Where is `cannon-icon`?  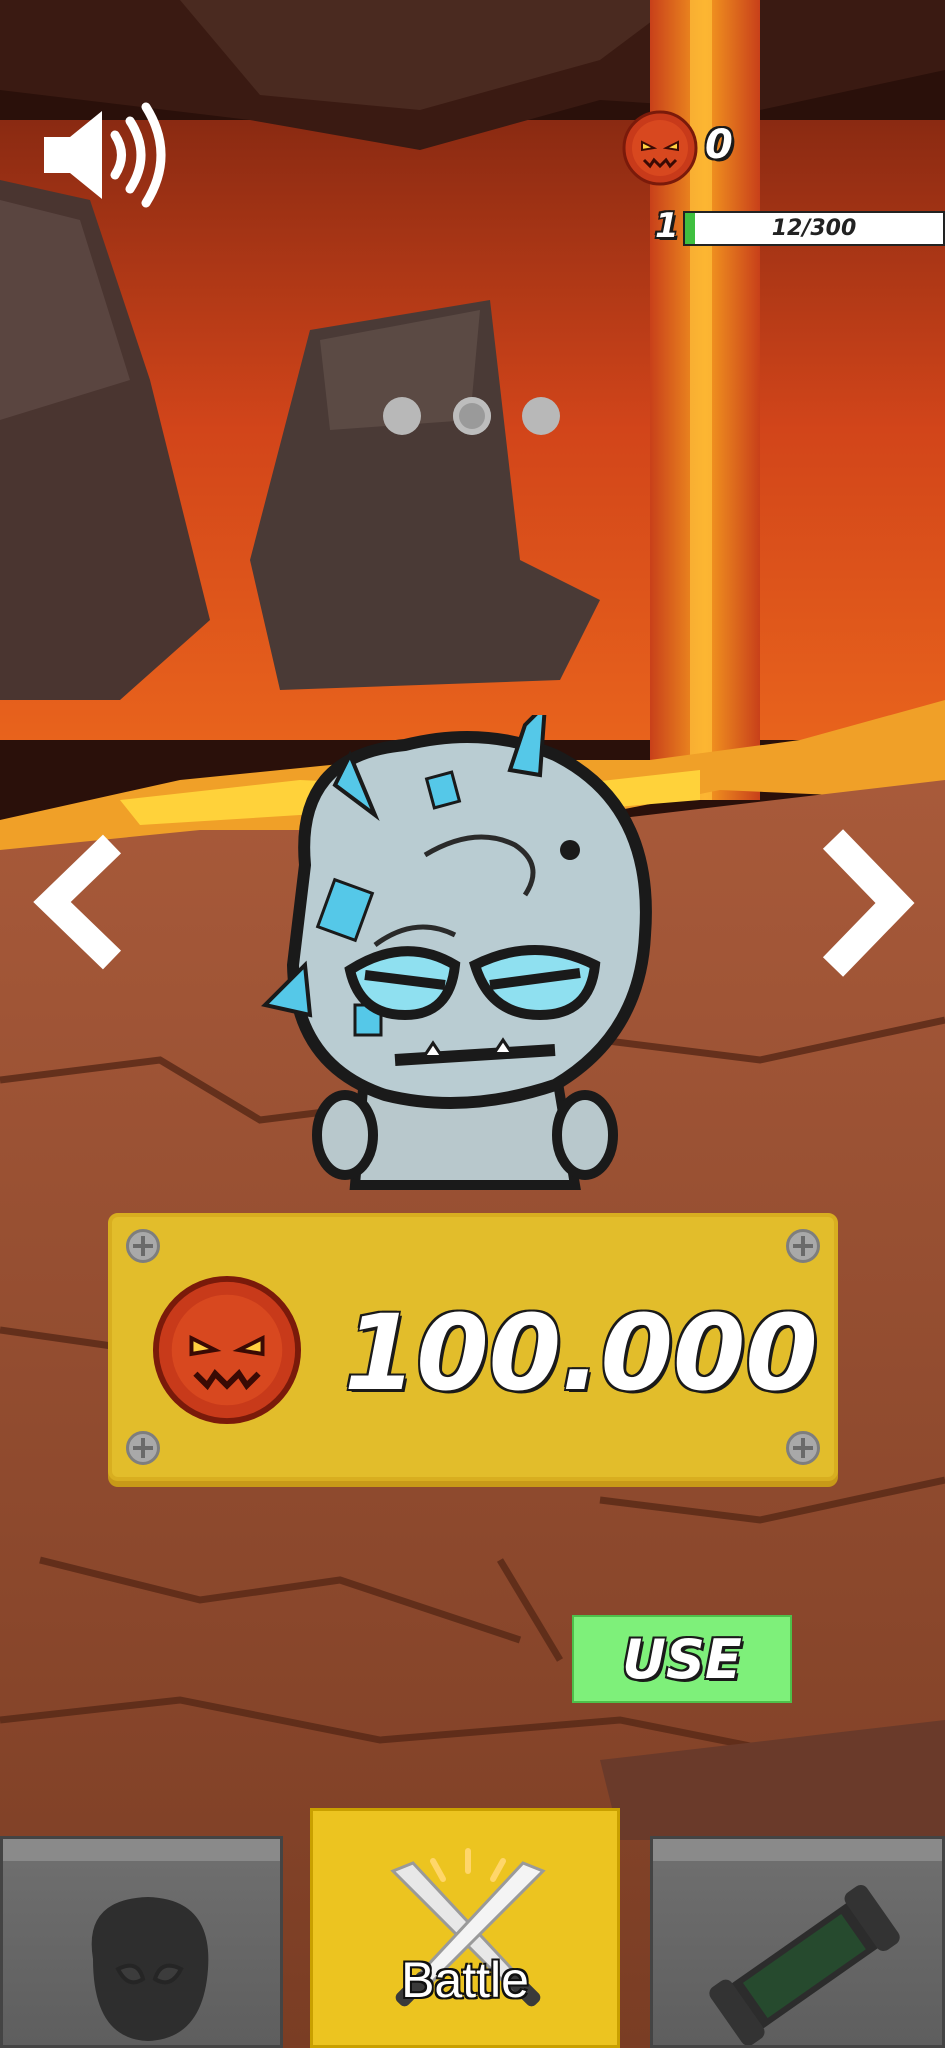
cannon-icon is located at coordinates (804, 1965).